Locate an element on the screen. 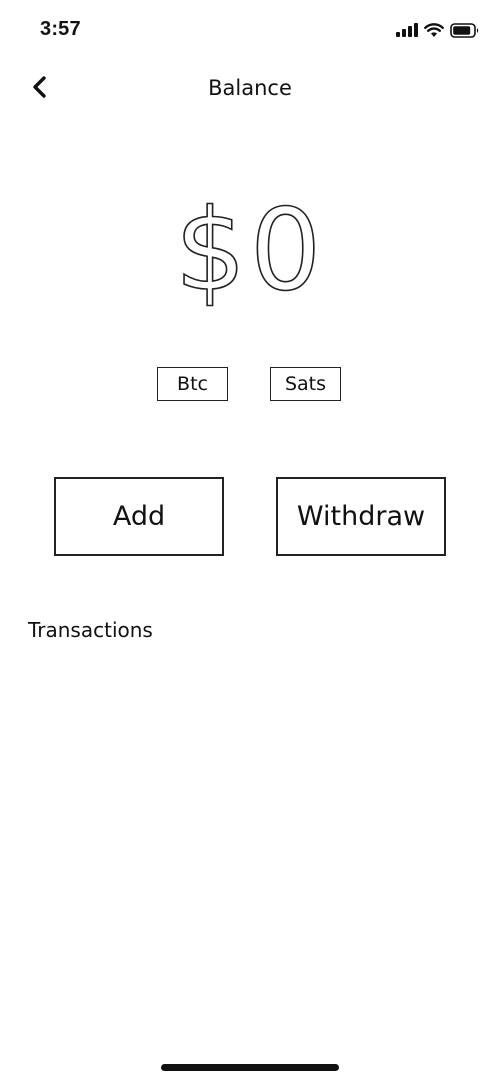  balance-amount: $0 is located at coordinates (250, 251).